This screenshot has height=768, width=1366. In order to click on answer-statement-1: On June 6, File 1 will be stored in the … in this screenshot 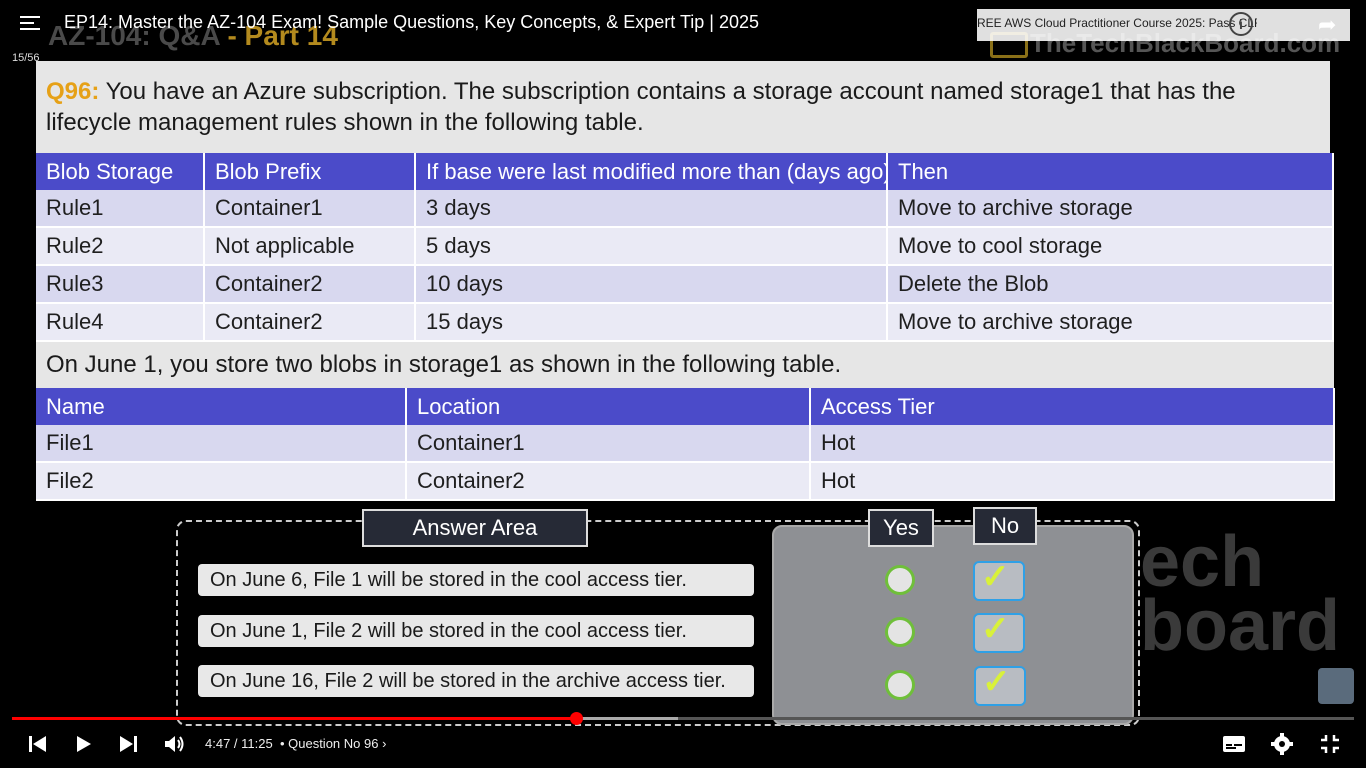, I will do `click(476, 580)`.